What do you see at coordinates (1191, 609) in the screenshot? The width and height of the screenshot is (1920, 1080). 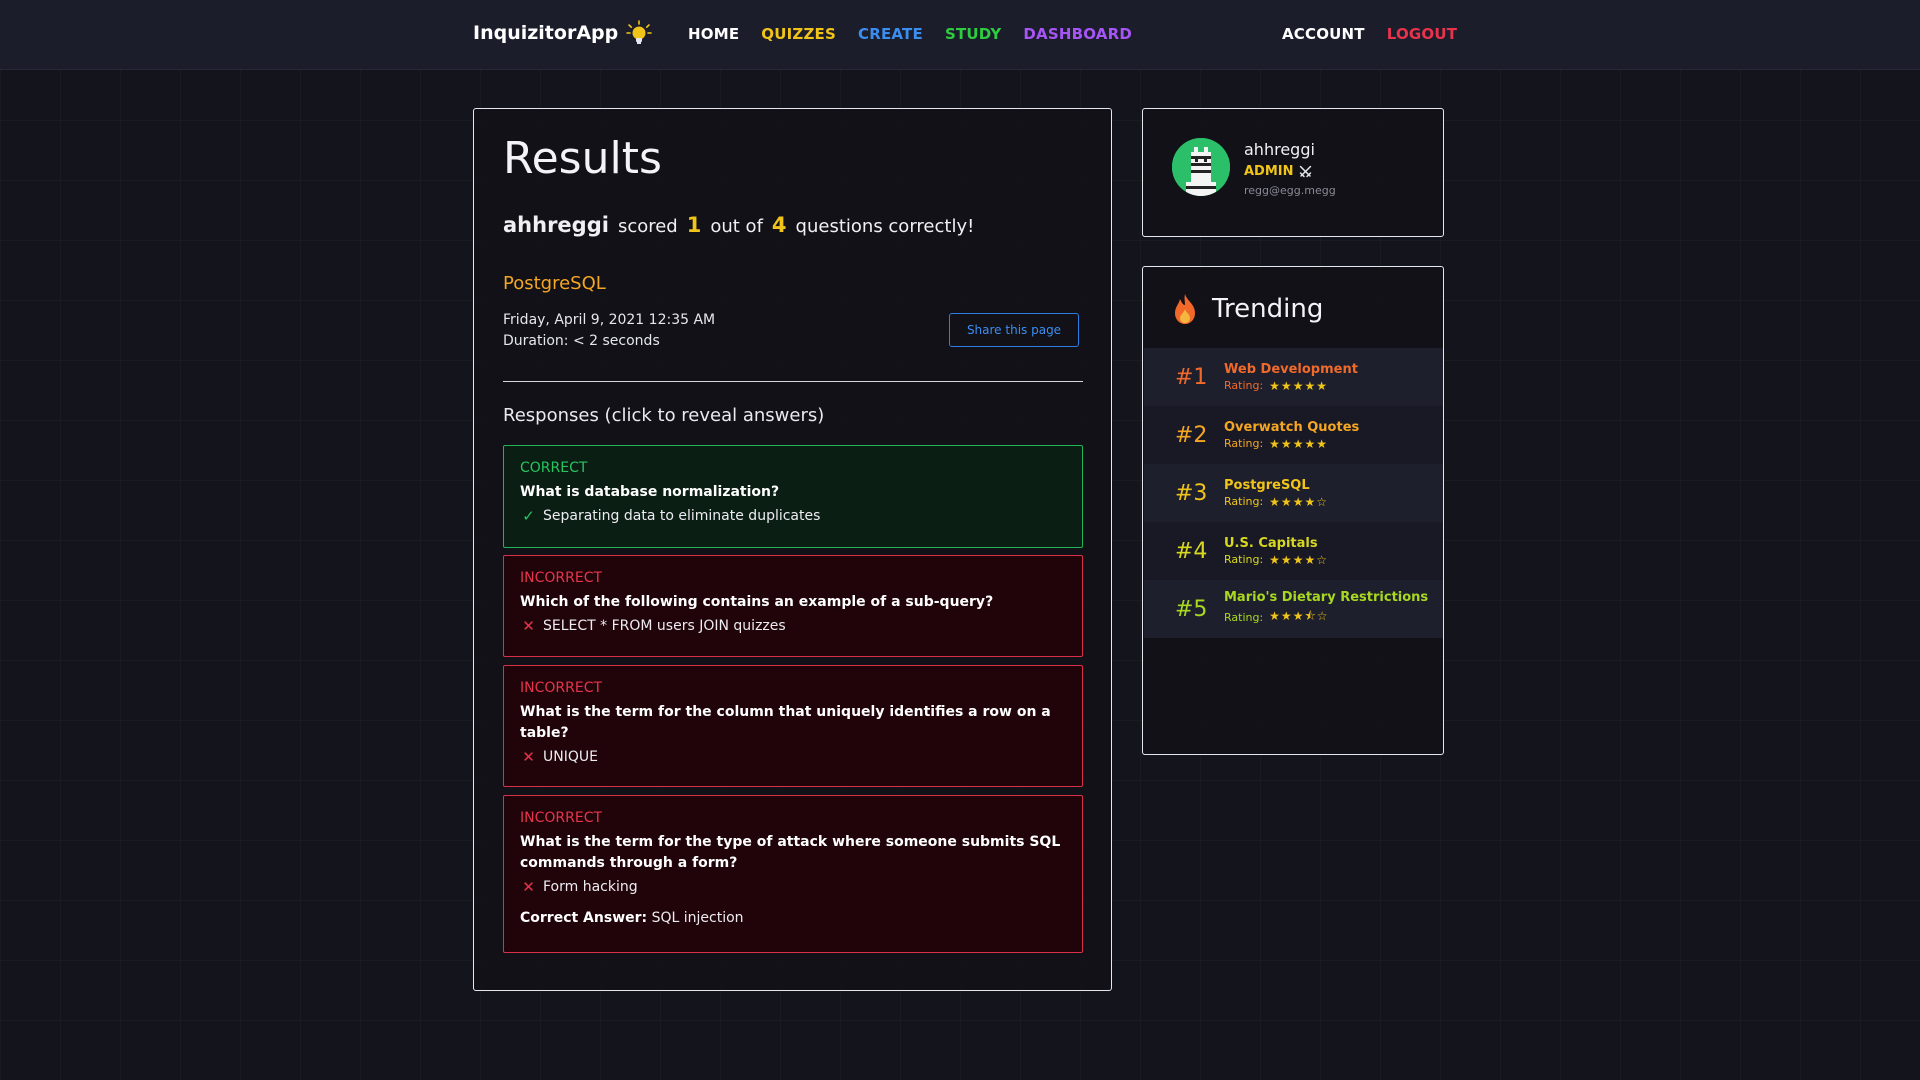 I see `trending-rank: #5` at bounding box center [1191, 609].